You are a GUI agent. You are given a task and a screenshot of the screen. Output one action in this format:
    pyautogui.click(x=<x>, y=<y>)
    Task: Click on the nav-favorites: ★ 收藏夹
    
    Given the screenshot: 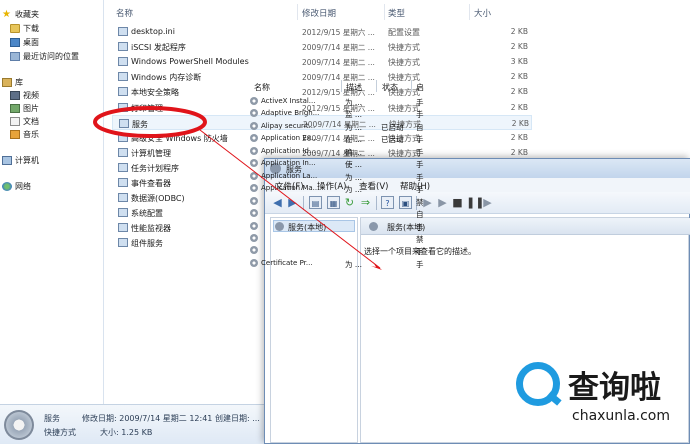 What is the action you would take?
    pyautogui.click(x=20, y=14)
    